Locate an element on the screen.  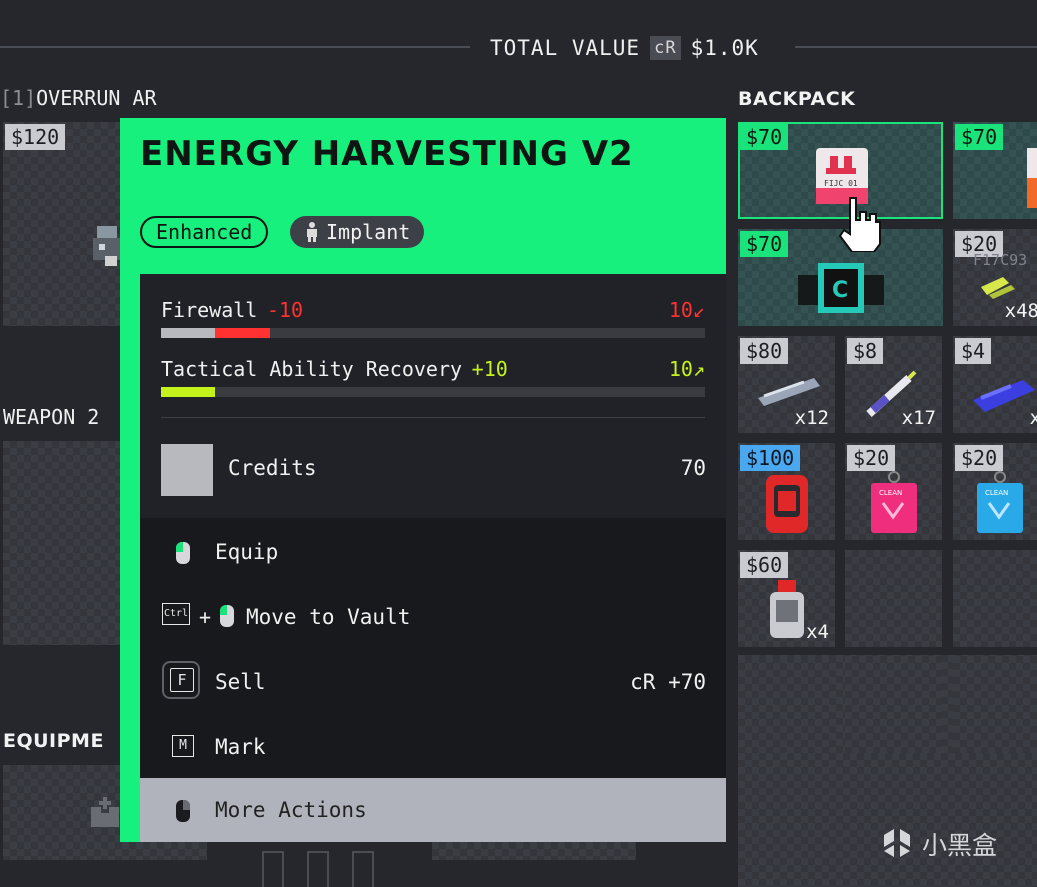
backpack-item-10: $20 CLEAN is located at coordinates (995, 491).